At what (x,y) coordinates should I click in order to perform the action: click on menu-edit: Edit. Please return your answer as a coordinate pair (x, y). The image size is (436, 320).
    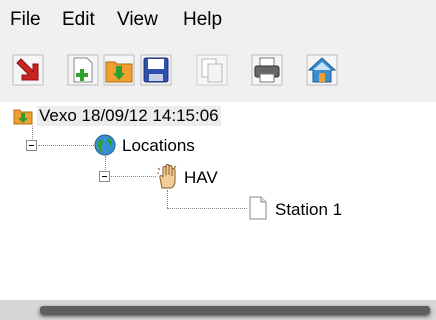
    Looking at the image, I should click on (78, 20).